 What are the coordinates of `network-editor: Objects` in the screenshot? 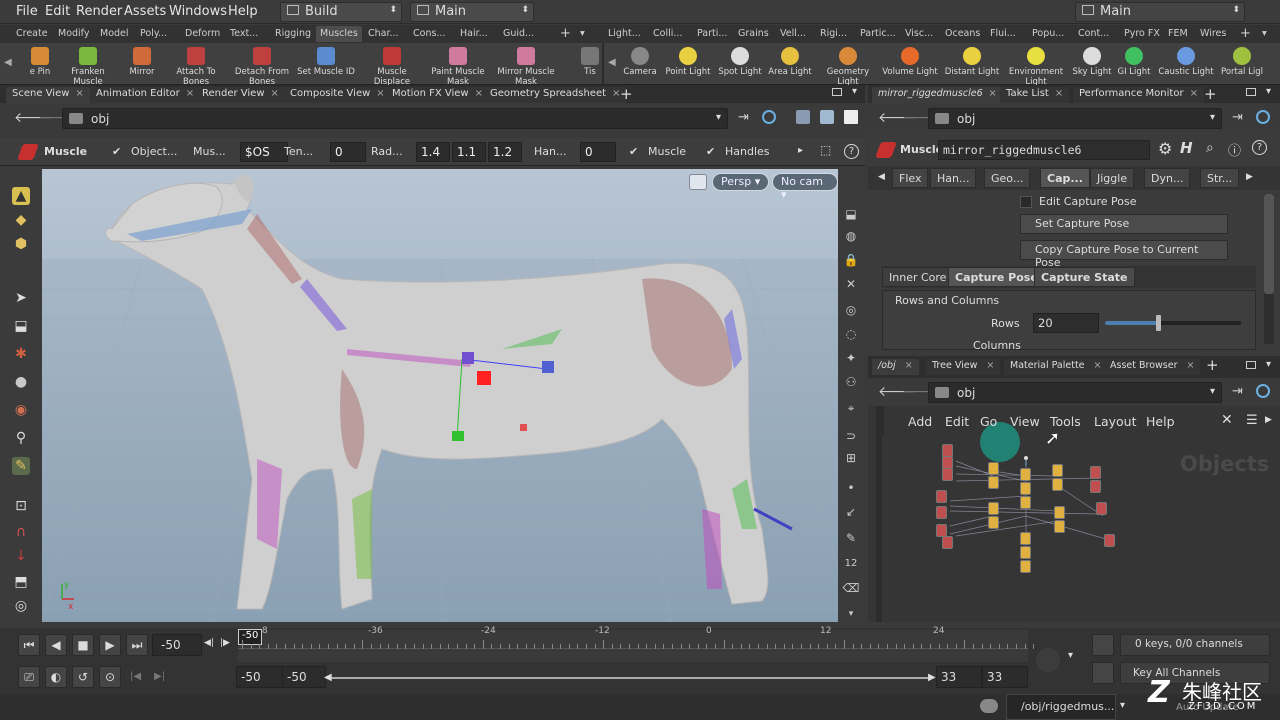 It's located at (1074, 514).